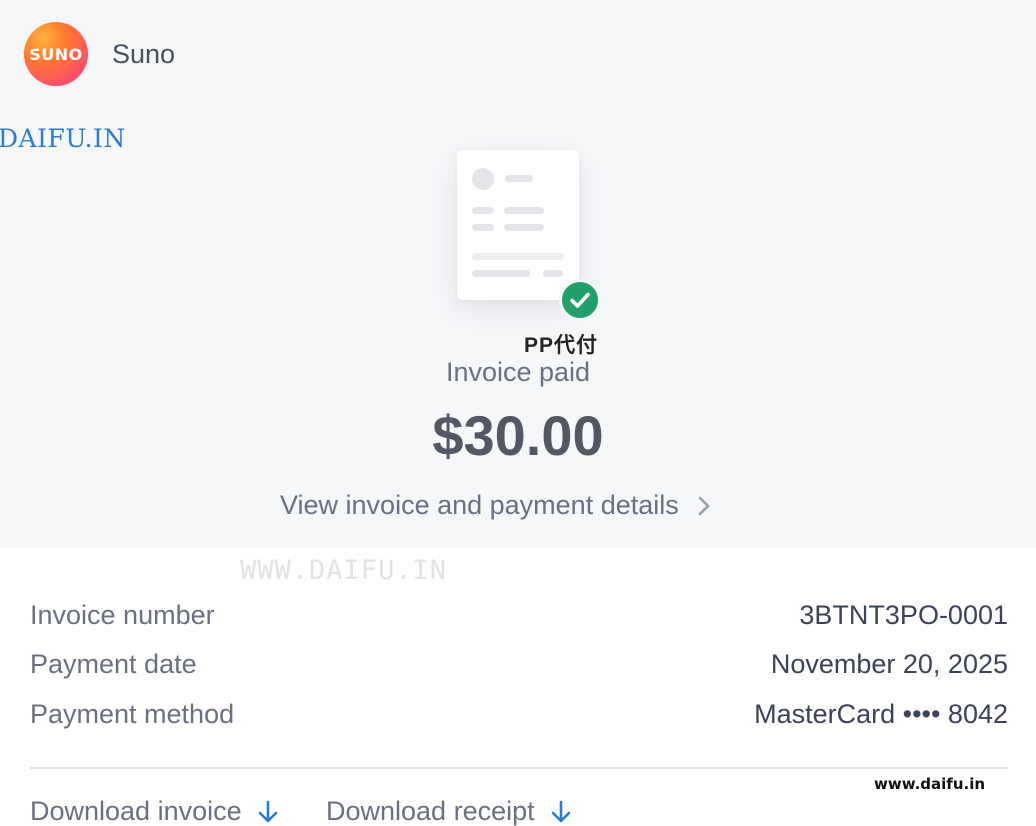  What do you see at coordinates (518, 435) in the screenshot?
I see `invoice-amount: $30.00` at bounding box center [518, 435].